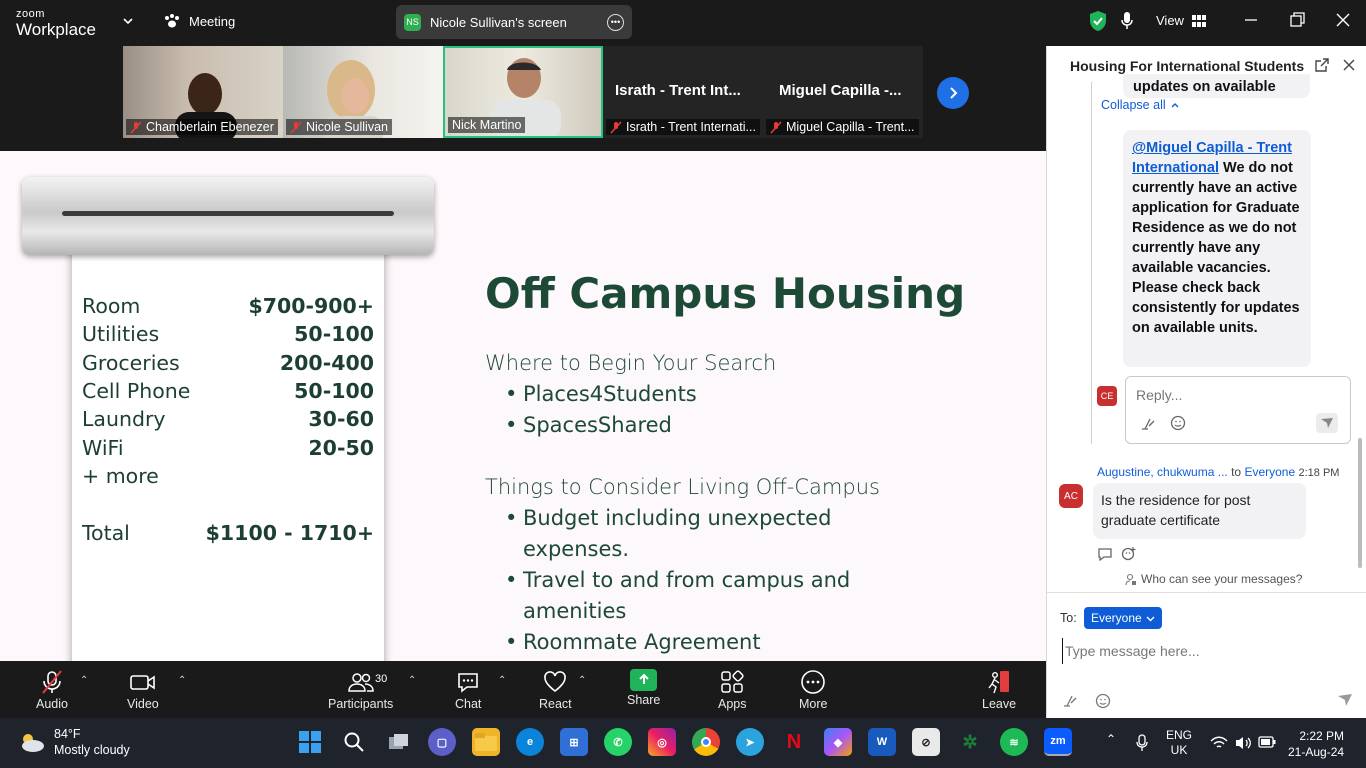 This screenshot has height=768, width=1366. Describe the element at coordinates (106, 533) in the screenshot. I see `total-label: Total` at that location.